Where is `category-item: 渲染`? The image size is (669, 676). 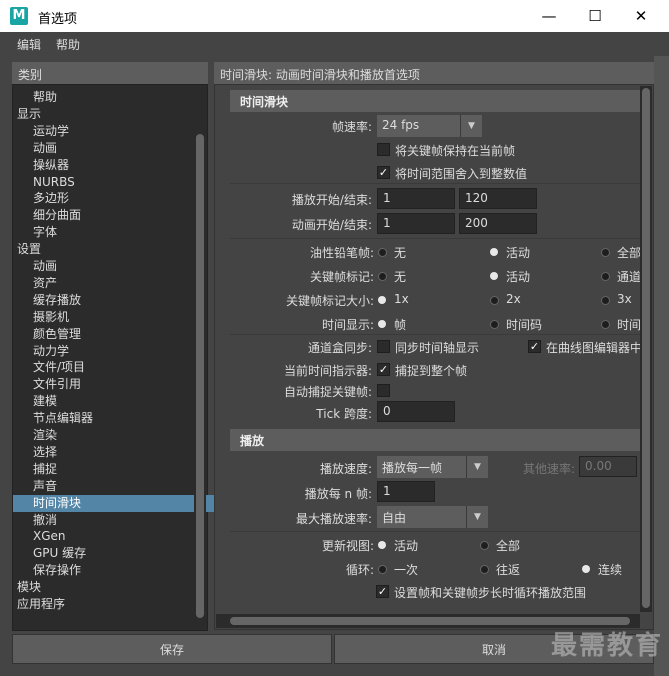
category-item: 渲染 is located at coordinates (114, 435).